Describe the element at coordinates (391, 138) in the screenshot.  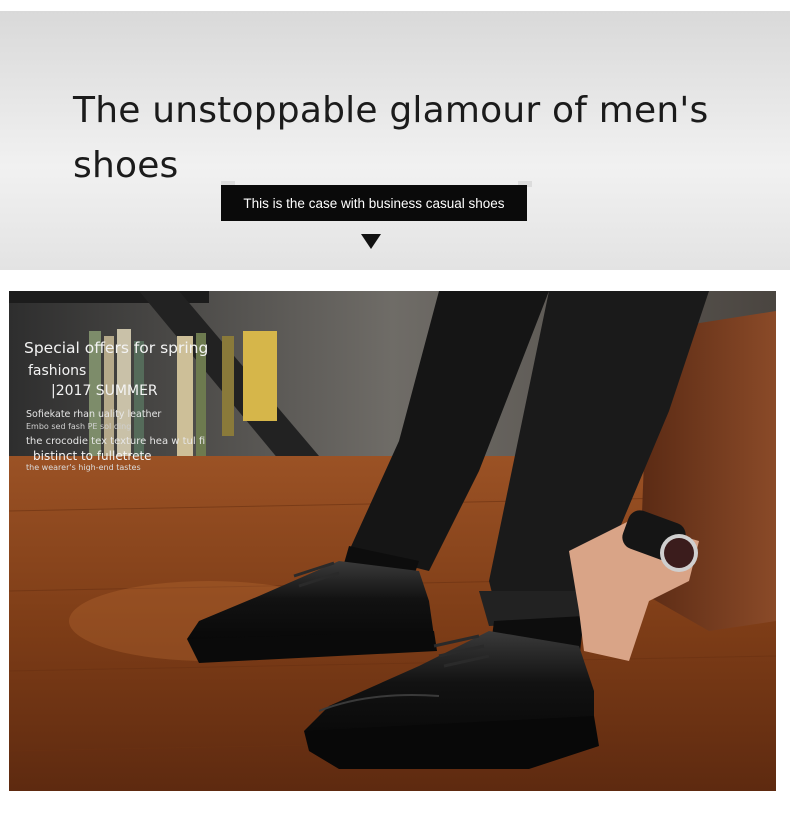
I see `headline: The unstoppable glamour of men's shoes` at that location.